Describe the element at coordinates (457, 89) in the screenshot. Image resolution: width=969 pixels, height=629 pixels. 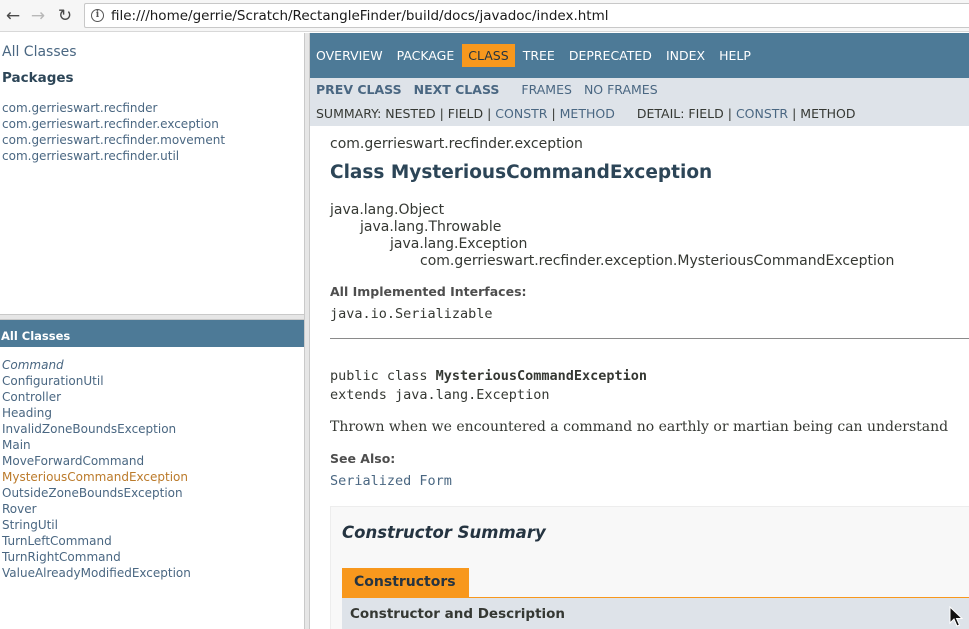
I see `next-class-link: Next Class` at that location.